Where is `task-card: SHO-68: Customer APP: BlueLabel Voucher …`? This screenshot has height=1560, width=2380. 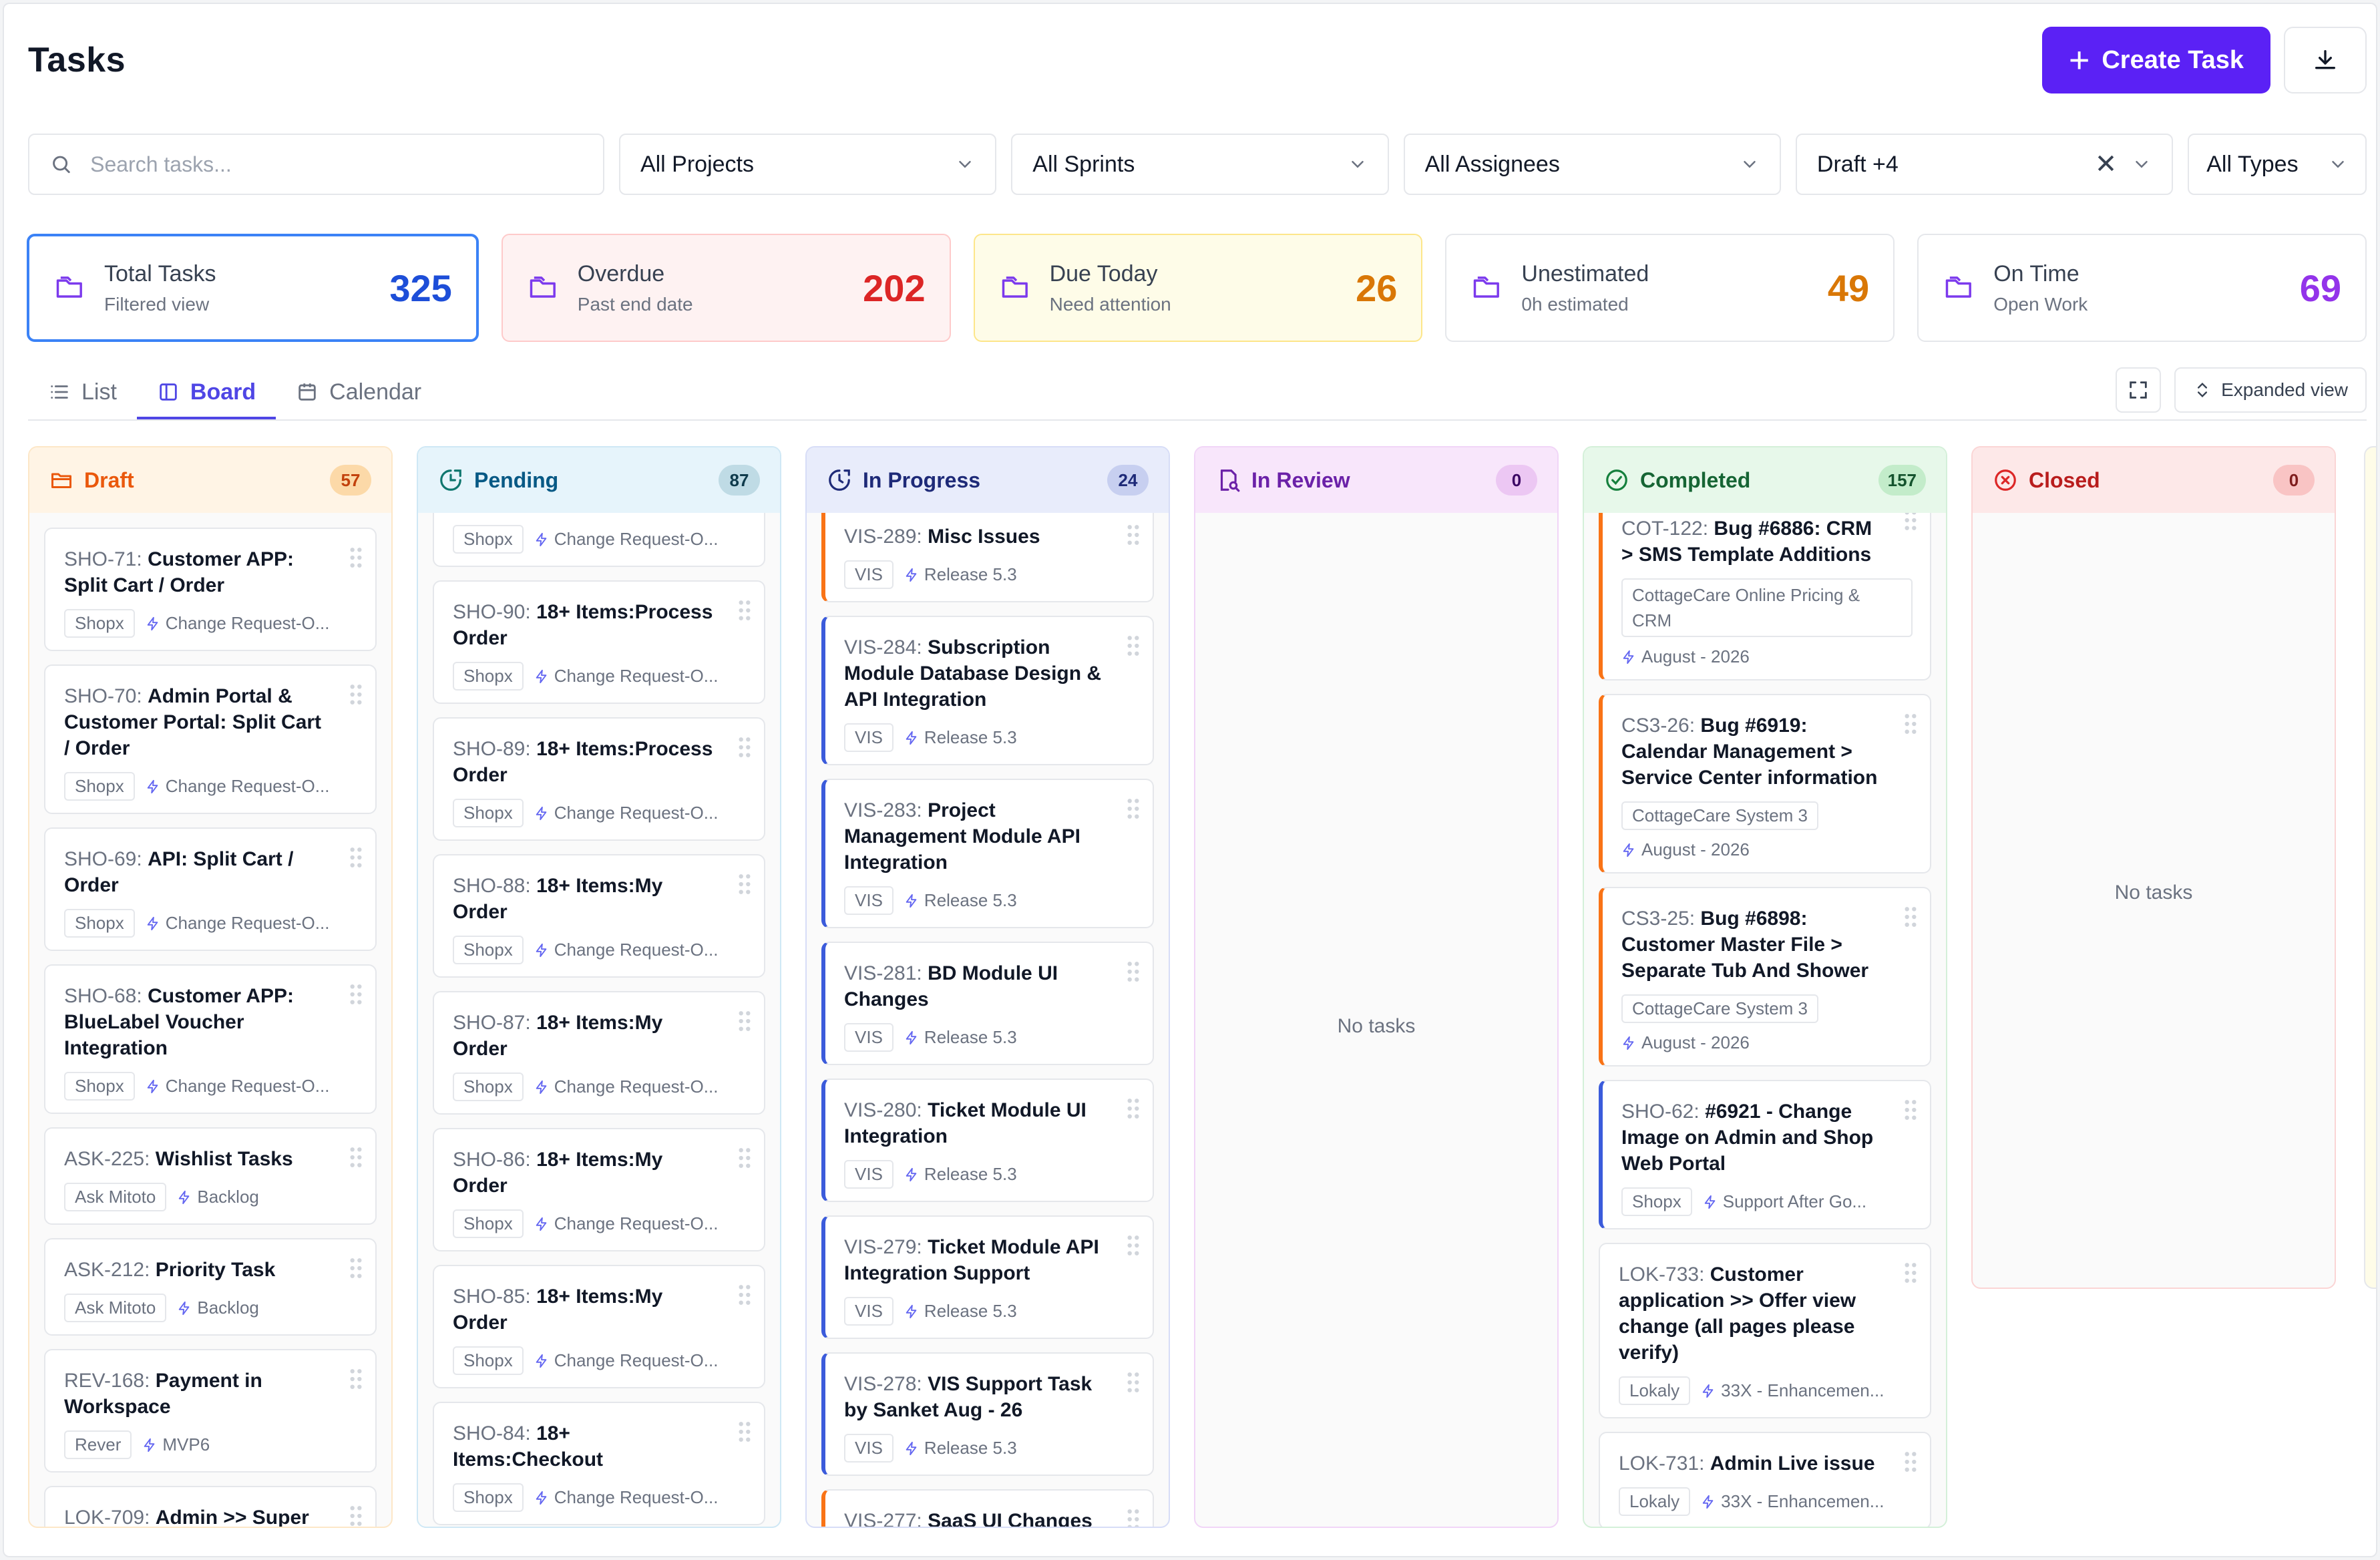
task-card: SHO-68: Customer APP: BlueLabel Voucher … is located at coordinates (210, 1039).